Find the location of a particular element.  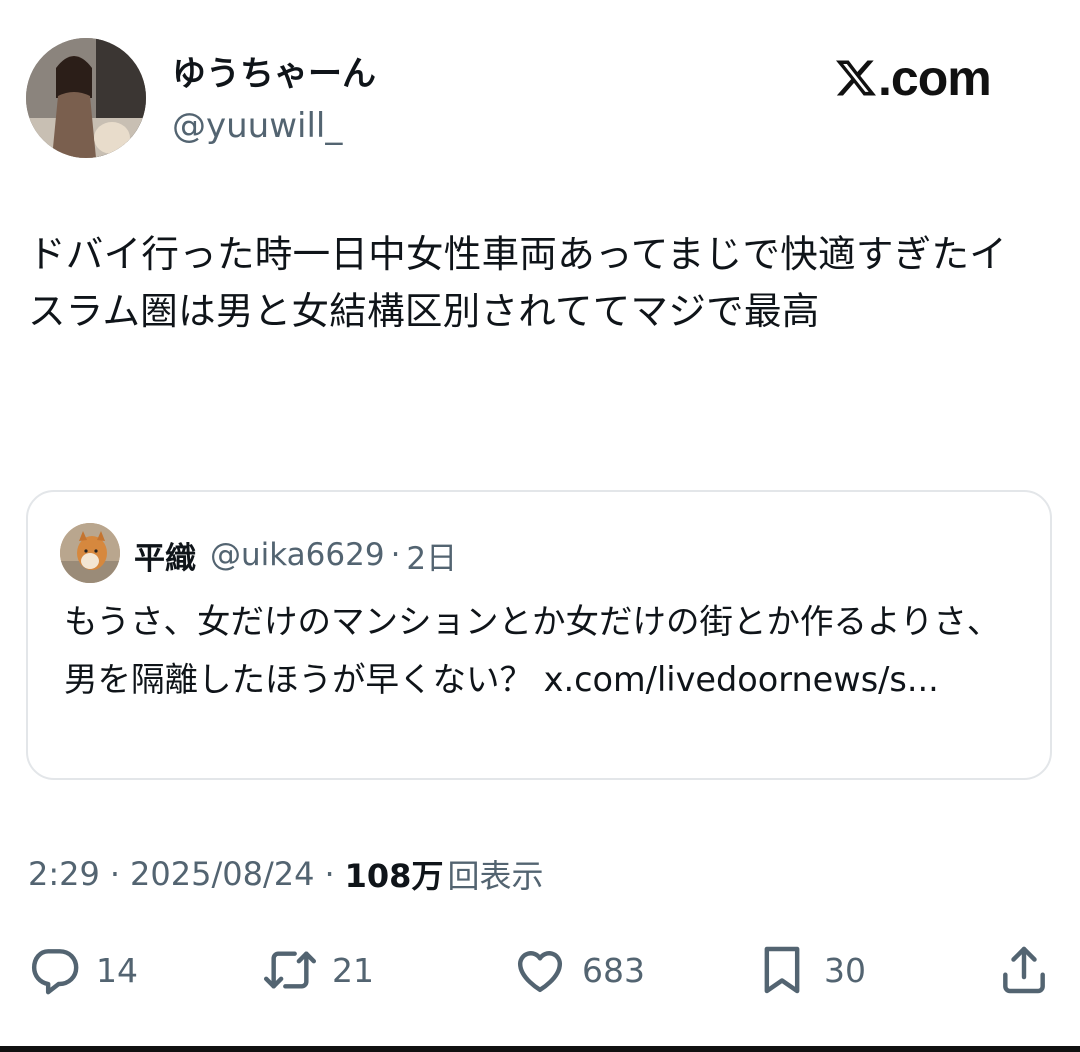

x-logo-text: .com is located at coordinates (935, 78).